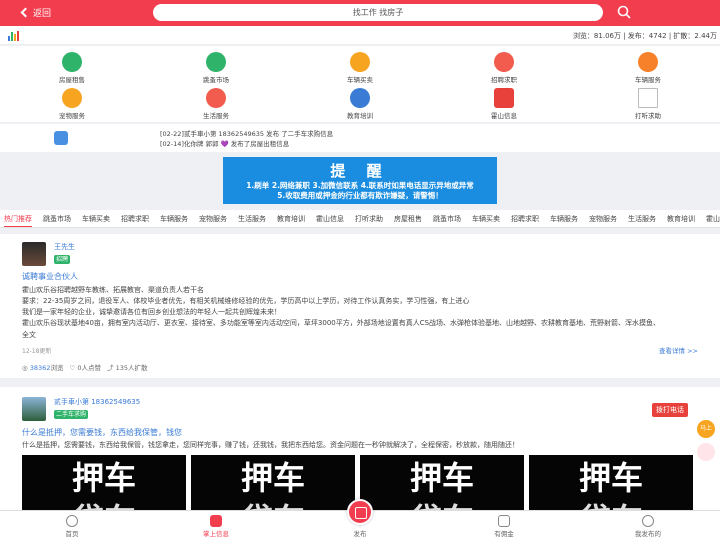  Describe the element at coordinates (648, 80) in the screenshot. I see `category-label: 车辆服务` at that location.